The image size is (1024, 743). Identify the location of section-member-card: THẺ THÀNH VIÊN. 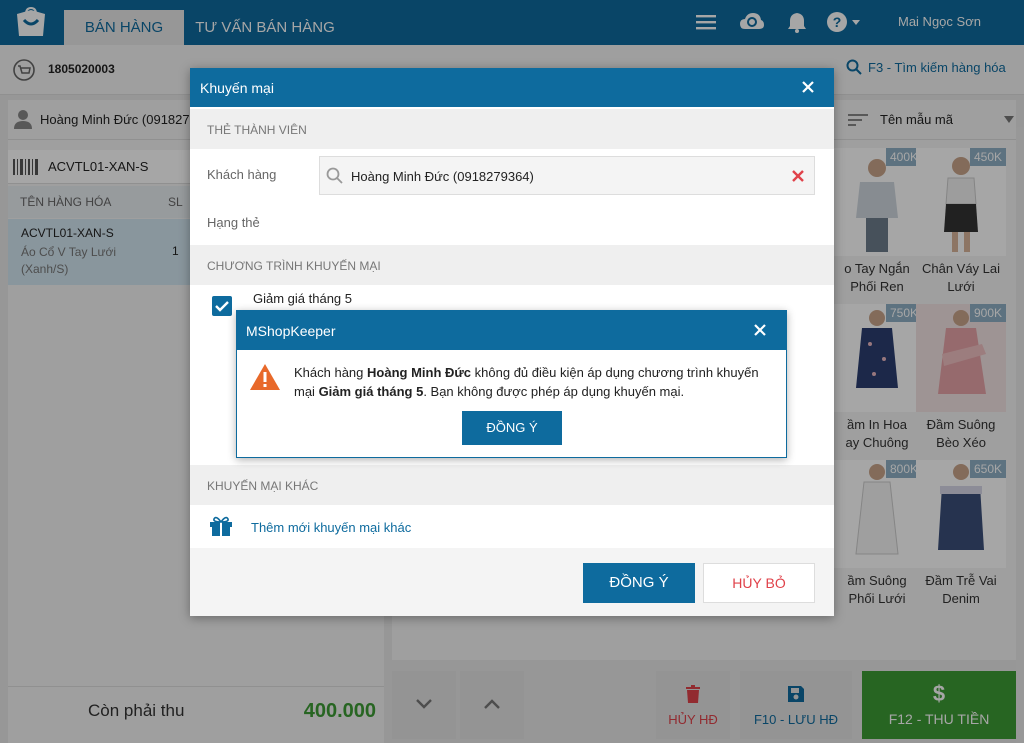
(512, 129).